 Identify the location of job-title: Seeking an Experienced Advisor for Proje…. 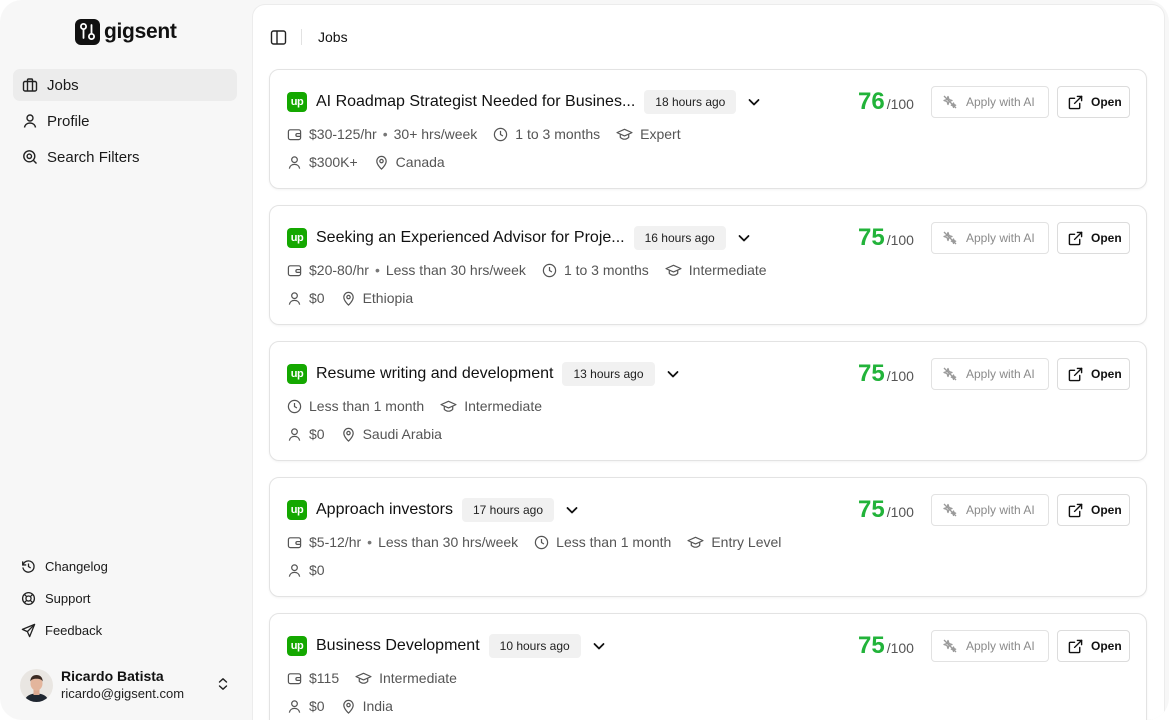
(470, 238).